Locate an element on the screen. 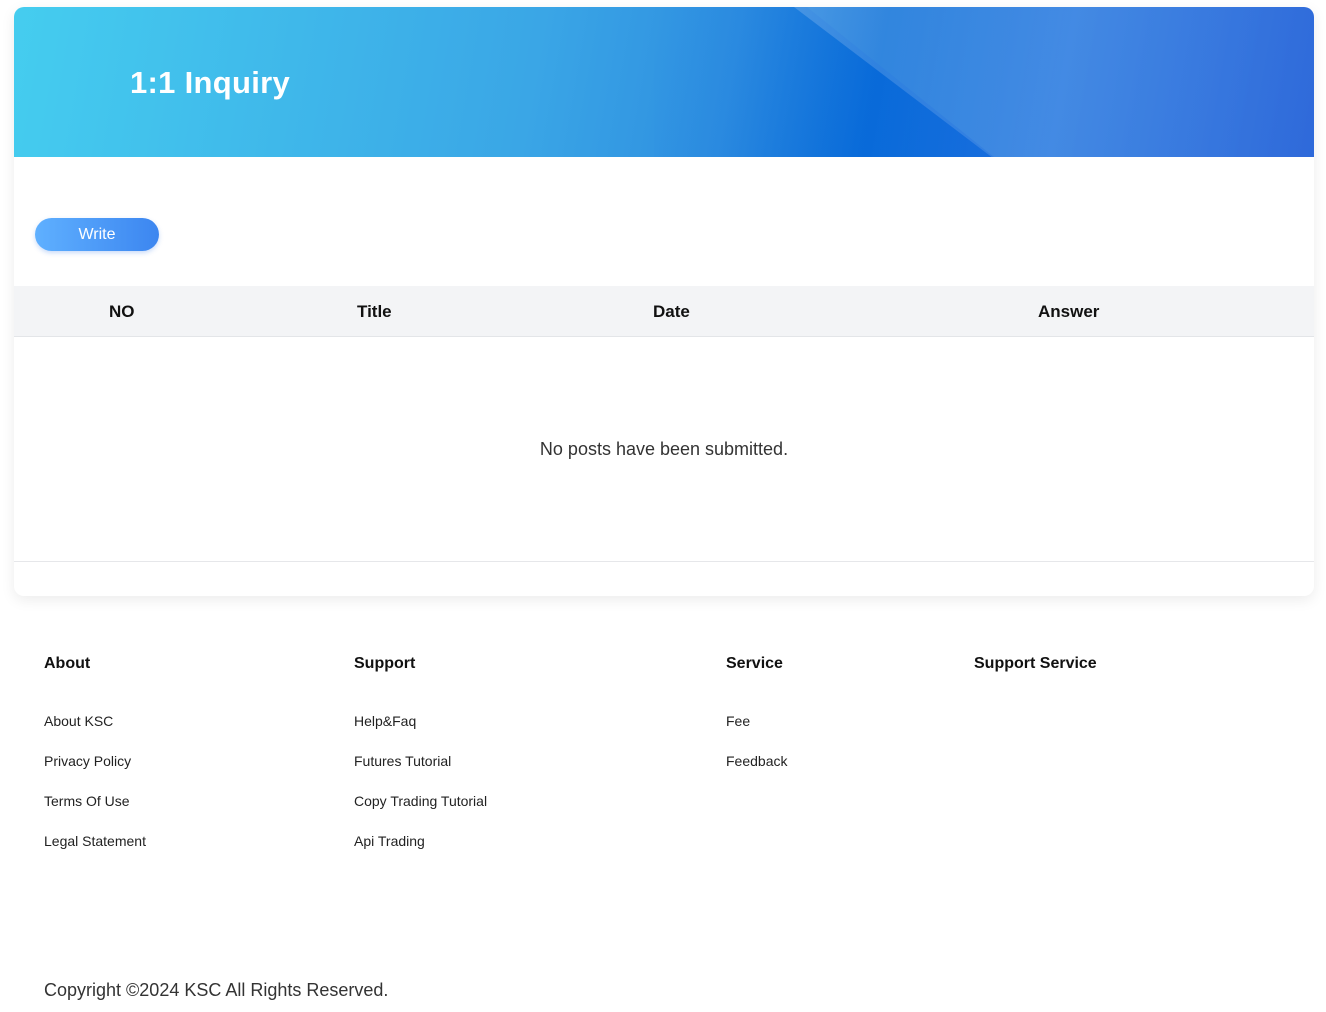 This screenshot has height=1012, width=1326. table-header: NO Title Date Answer is located at coordinates (664, 311).